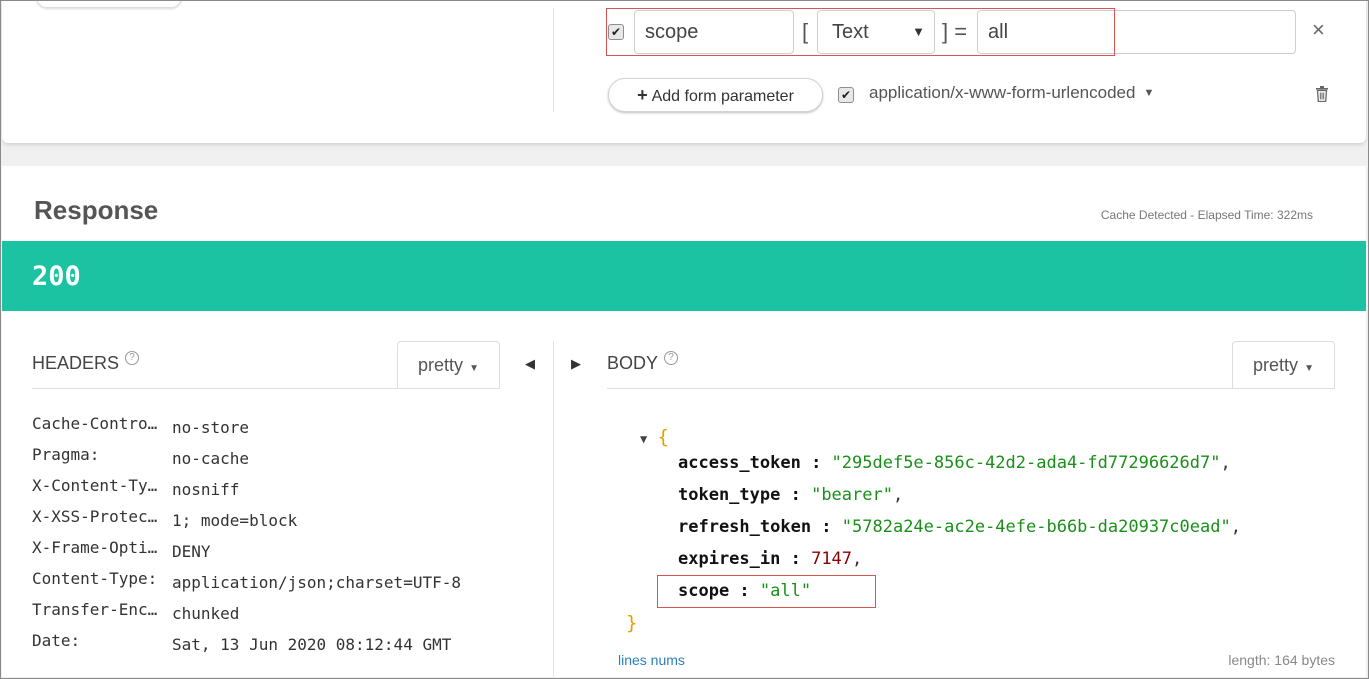 The image size is (1369, 679). Describe the element at coordinates (654, 437) in the screenshot. I see `json-object-open: ▼ {` at that location.